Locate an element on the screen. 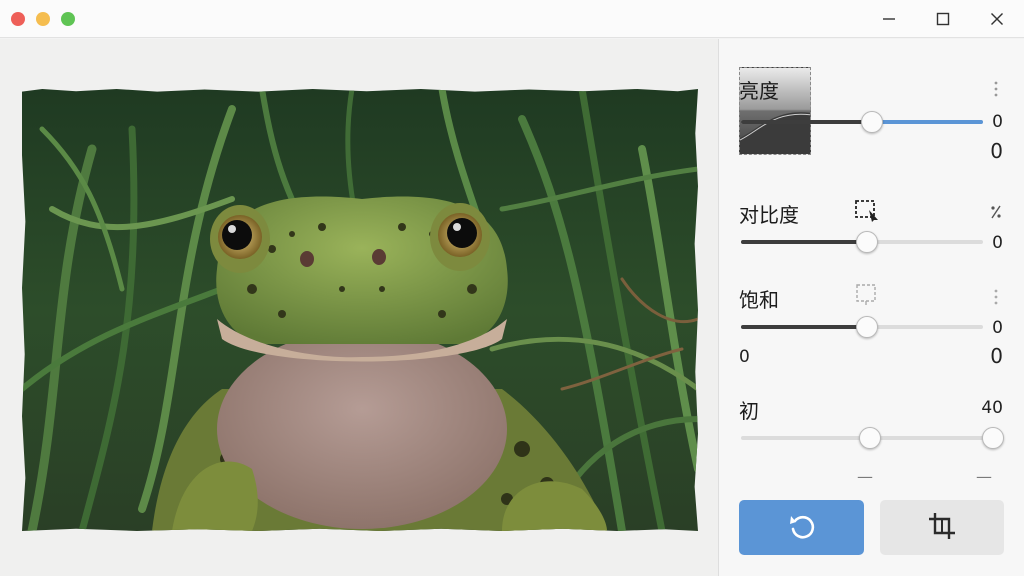 This screenshot has height=576, width=1024. brightness-knob is located at coordinates (871, 122).